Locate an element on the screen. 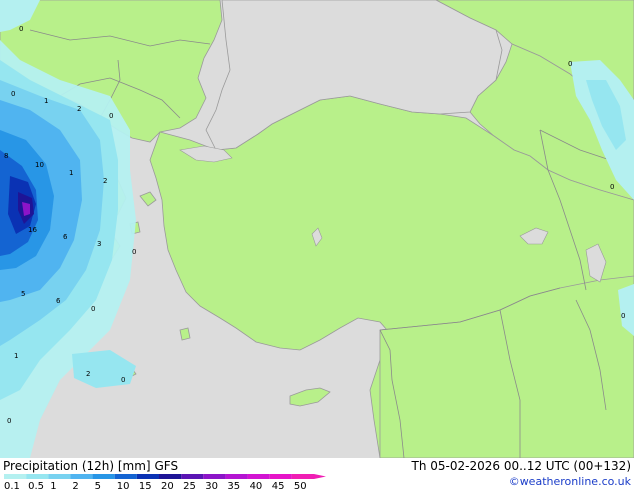  legend-tick-label: 0.1 is located at coordinates (12, 485).